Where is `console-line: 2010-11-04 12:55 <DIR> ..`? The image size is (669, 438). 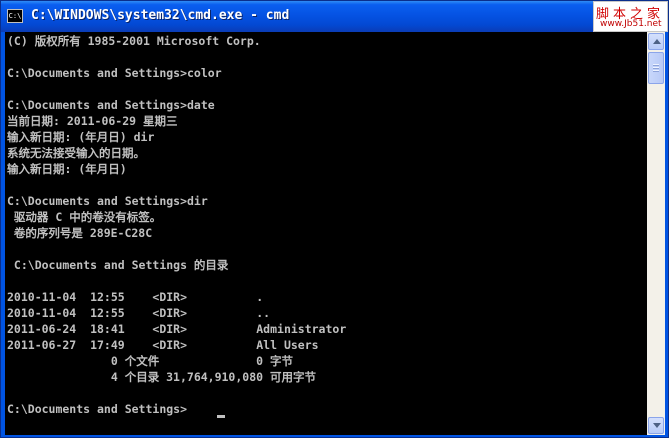 console-line: 2010-11-04 12:55 <DIR> .. is located at coordinates (139, 313).